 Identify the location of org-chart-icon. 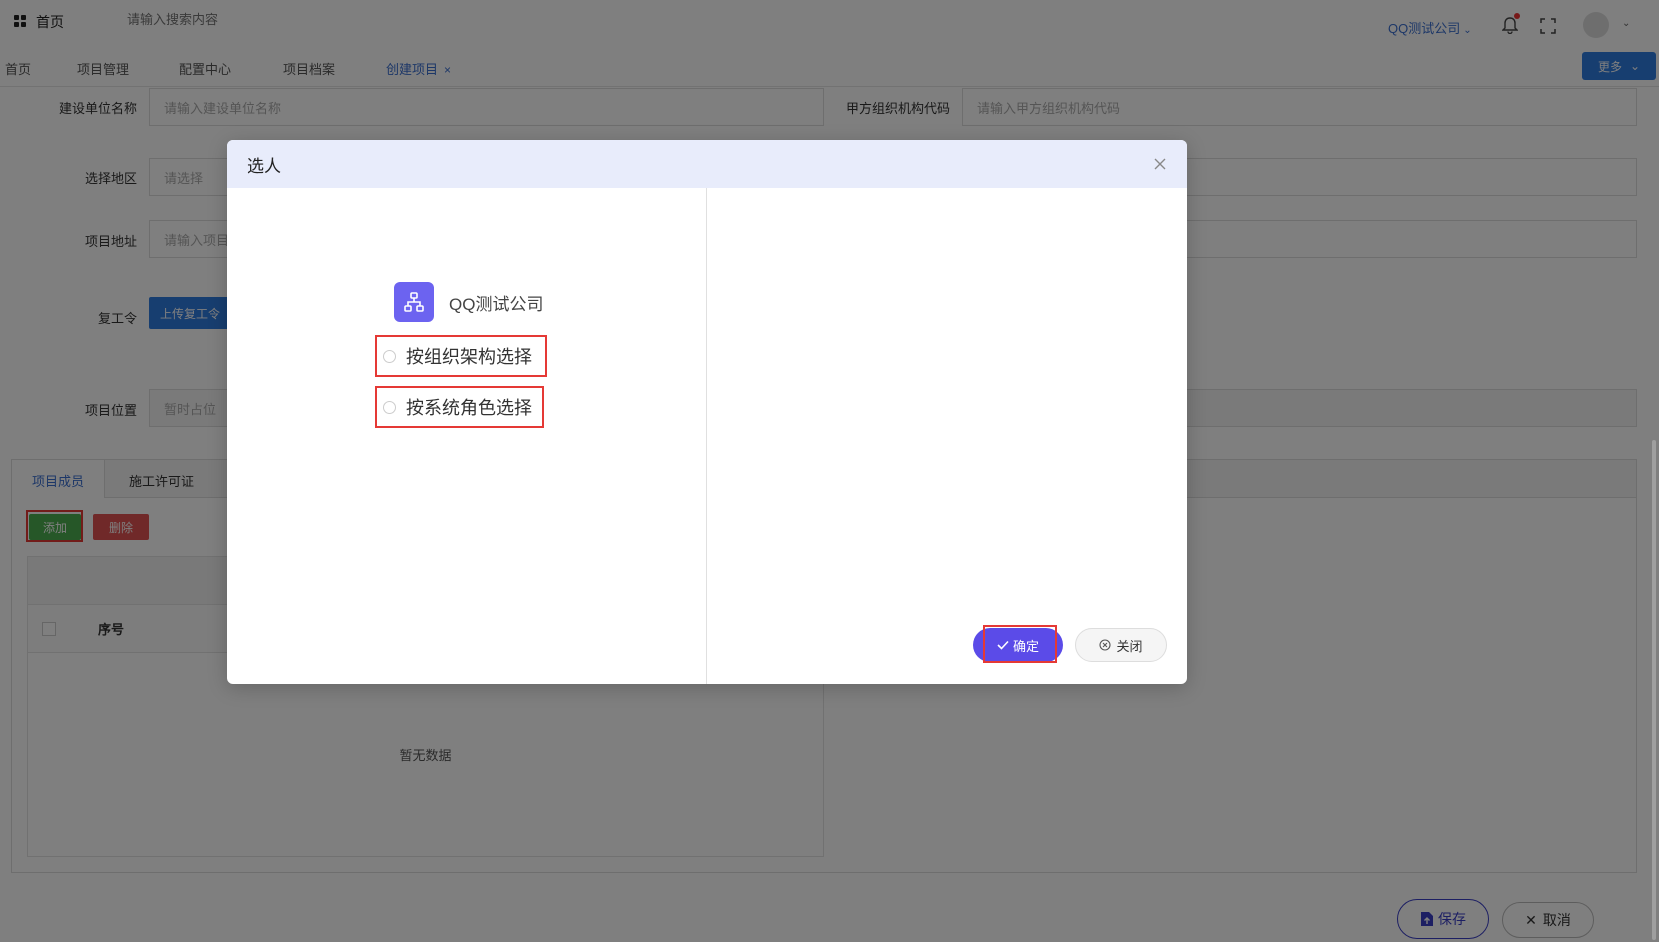
(414, 302).